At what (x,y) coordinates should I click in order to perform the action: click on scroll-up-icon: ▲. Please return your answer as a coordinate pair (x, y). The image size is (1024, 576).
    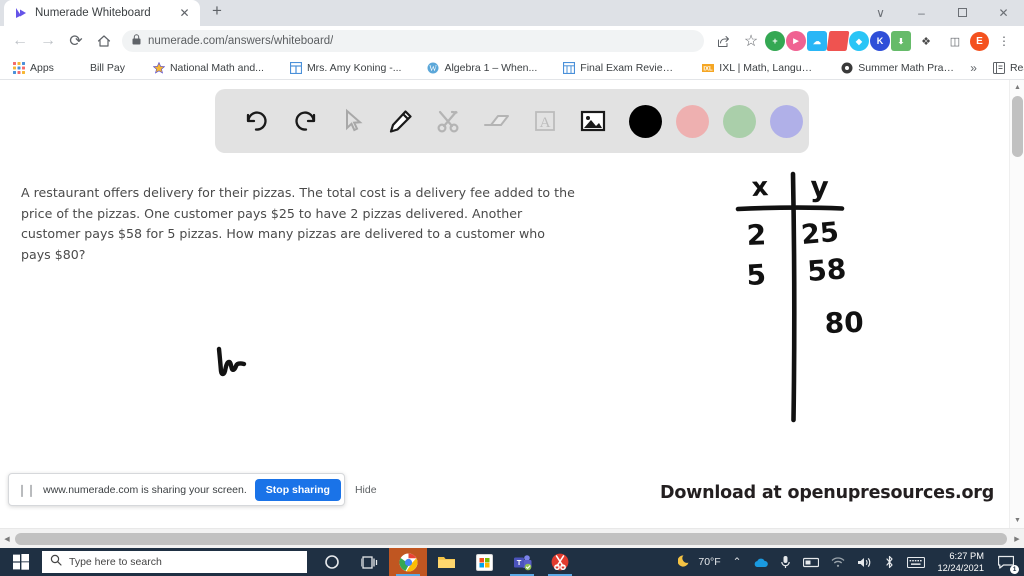
    Looking at the image, I should click on (1017, 87).